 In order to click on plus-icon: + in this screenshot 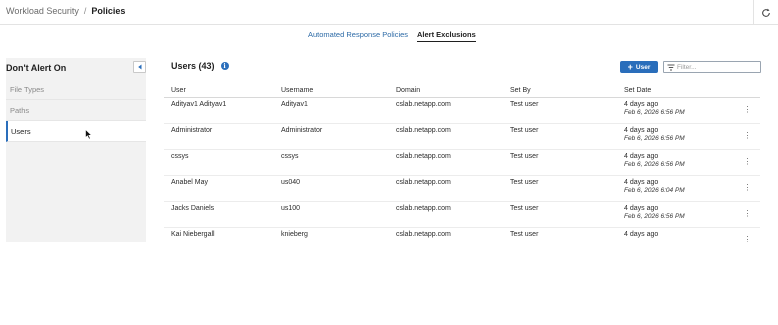, I will do `click(630, 66)`.